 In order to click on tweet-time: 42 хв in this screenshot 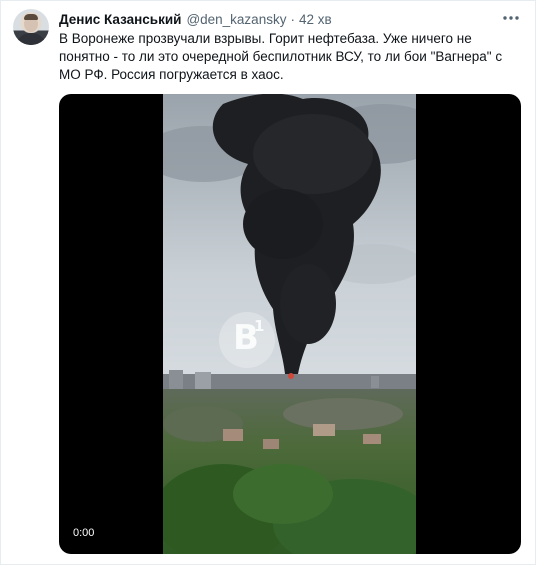, I will do `click(315, 19)`.